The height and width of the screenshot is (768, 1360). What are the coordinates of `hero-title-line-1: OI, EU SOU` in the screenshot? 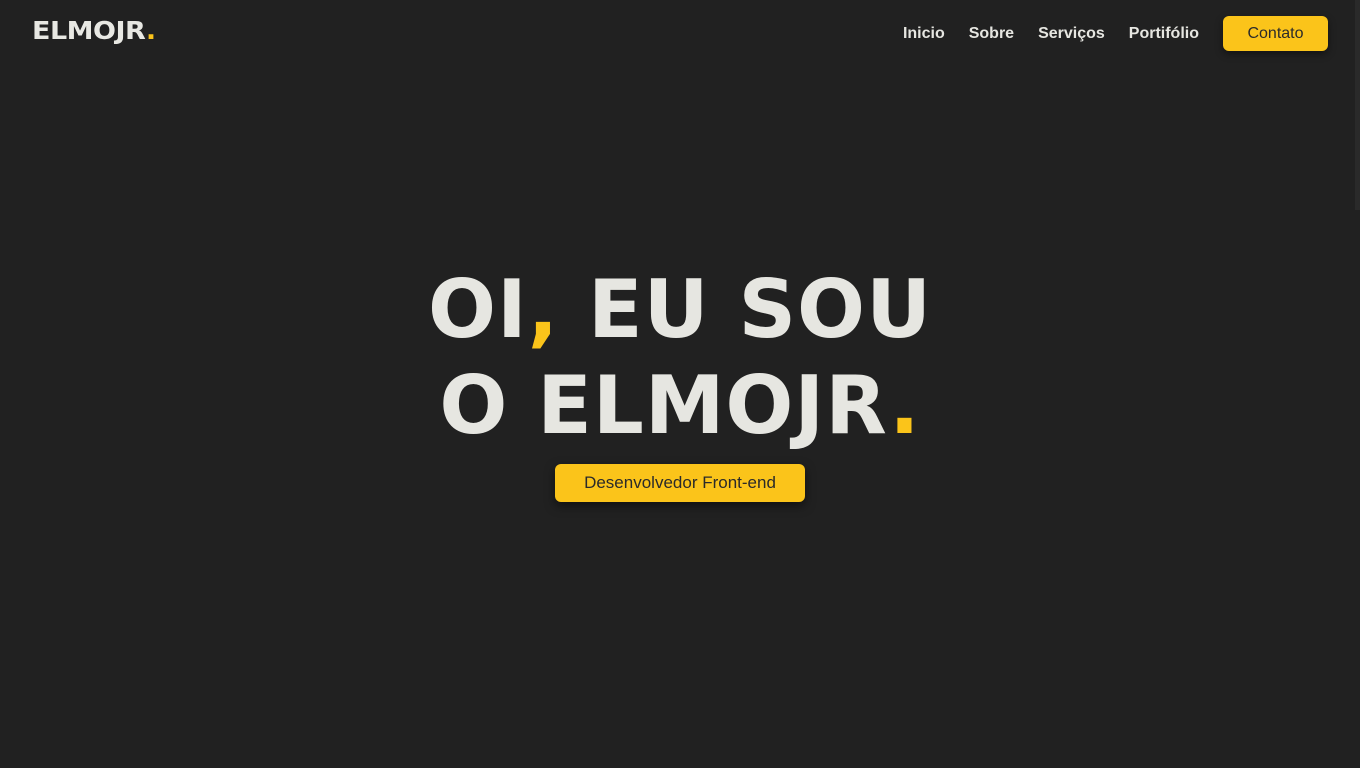 It's located at (680, 310).